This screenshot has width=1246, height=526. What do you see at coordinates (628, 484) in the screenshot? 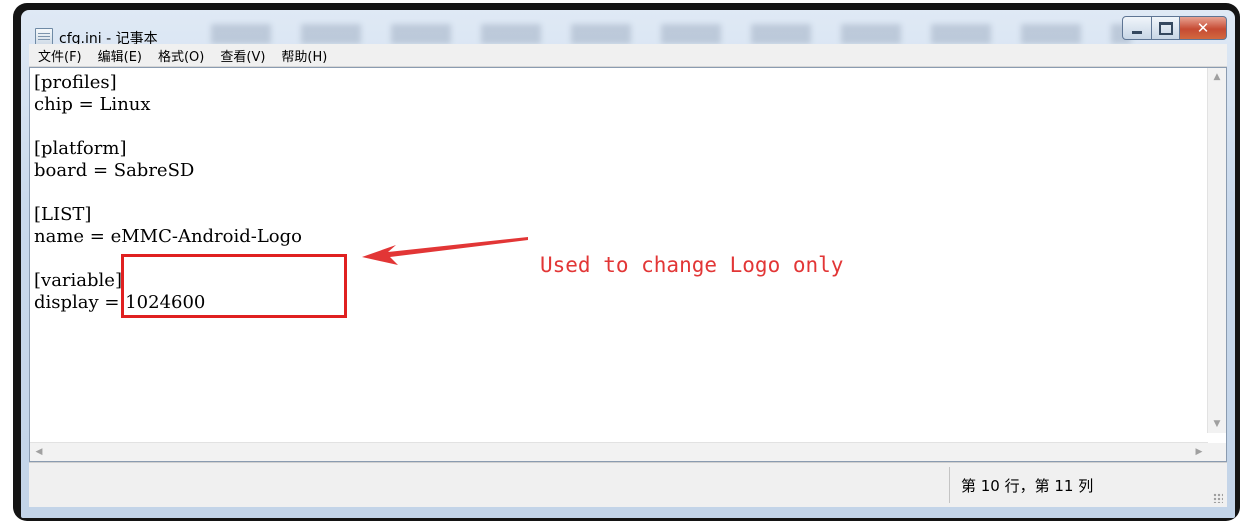
I see `status-bar: 第 10 行，第 11 列` at bounding box center [628, 484].